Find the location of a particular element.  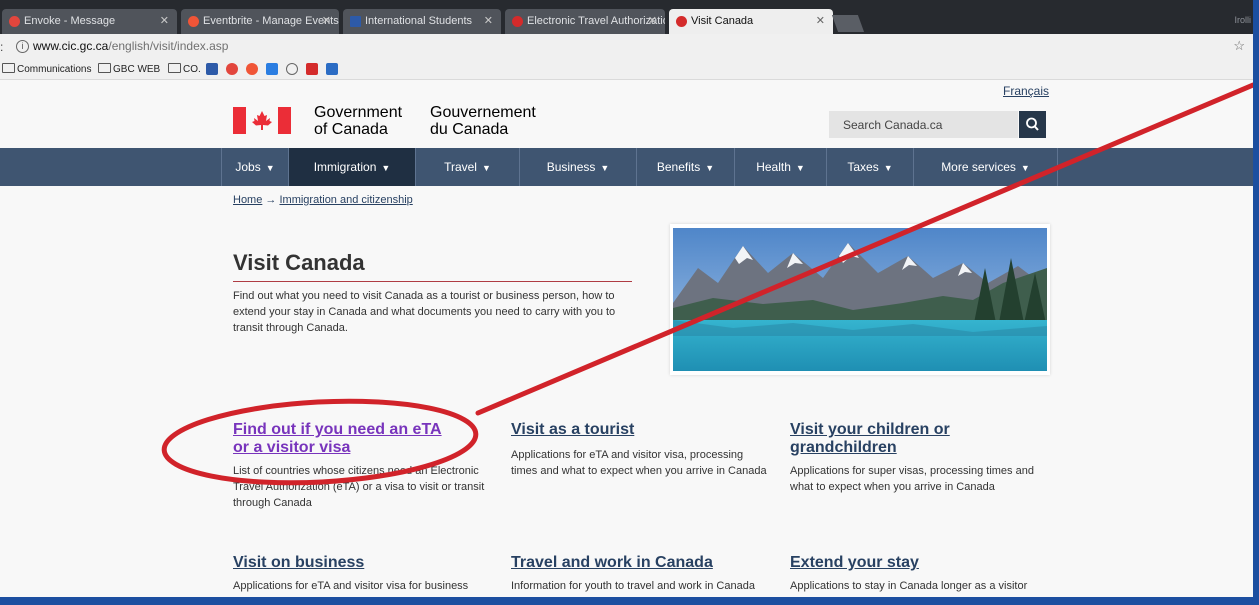

canada-flag-icon is located at coordinates (262, 120).